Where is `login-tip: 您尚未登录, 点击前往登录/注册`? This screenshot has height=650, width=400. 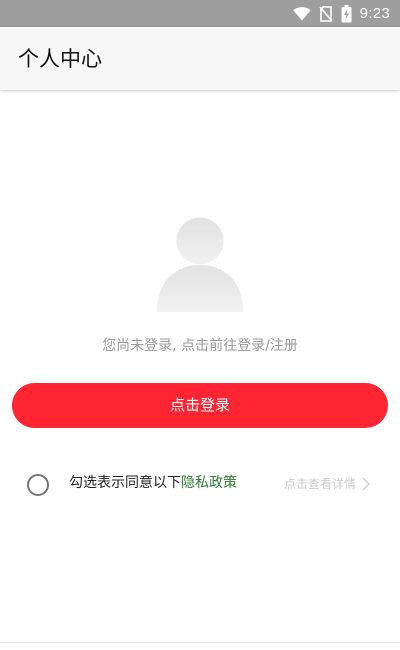 login-tip: 您尚未登录, 点击前往登录/注册 is located at coordinates (200, 346).